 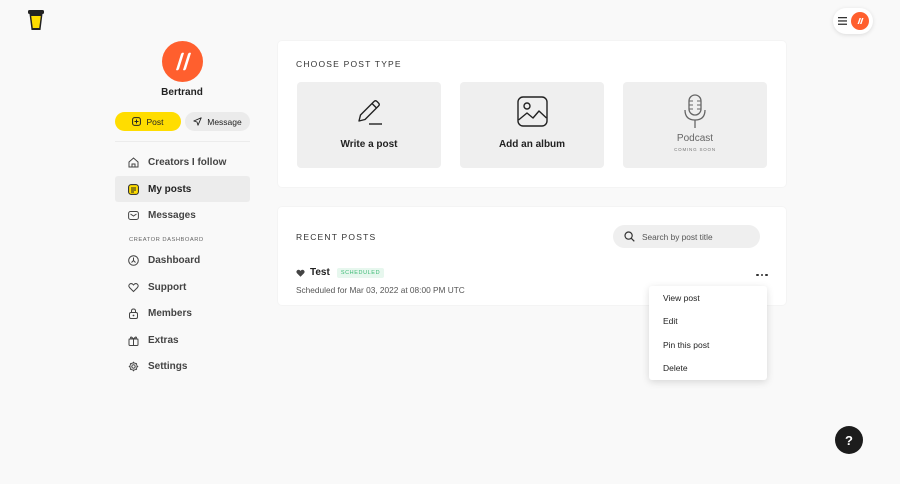 I want to click on sidebar-item-label: Messages, so click(x=172, y=215).